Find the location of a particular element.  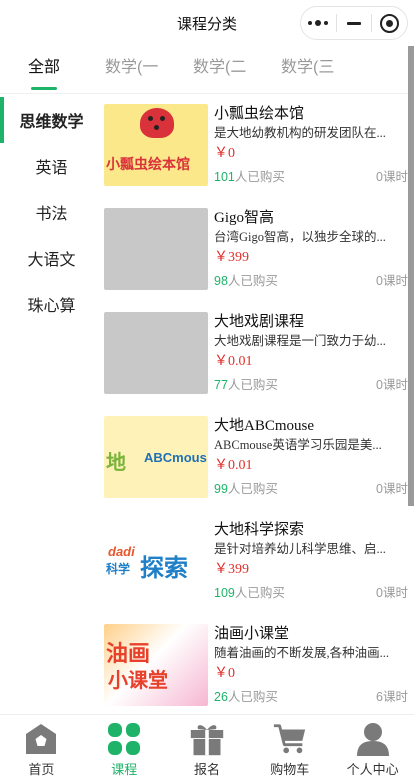

bottom-nav: 首页 课程 报名 购物车 个人中心 is located at coordinates (207, 747).